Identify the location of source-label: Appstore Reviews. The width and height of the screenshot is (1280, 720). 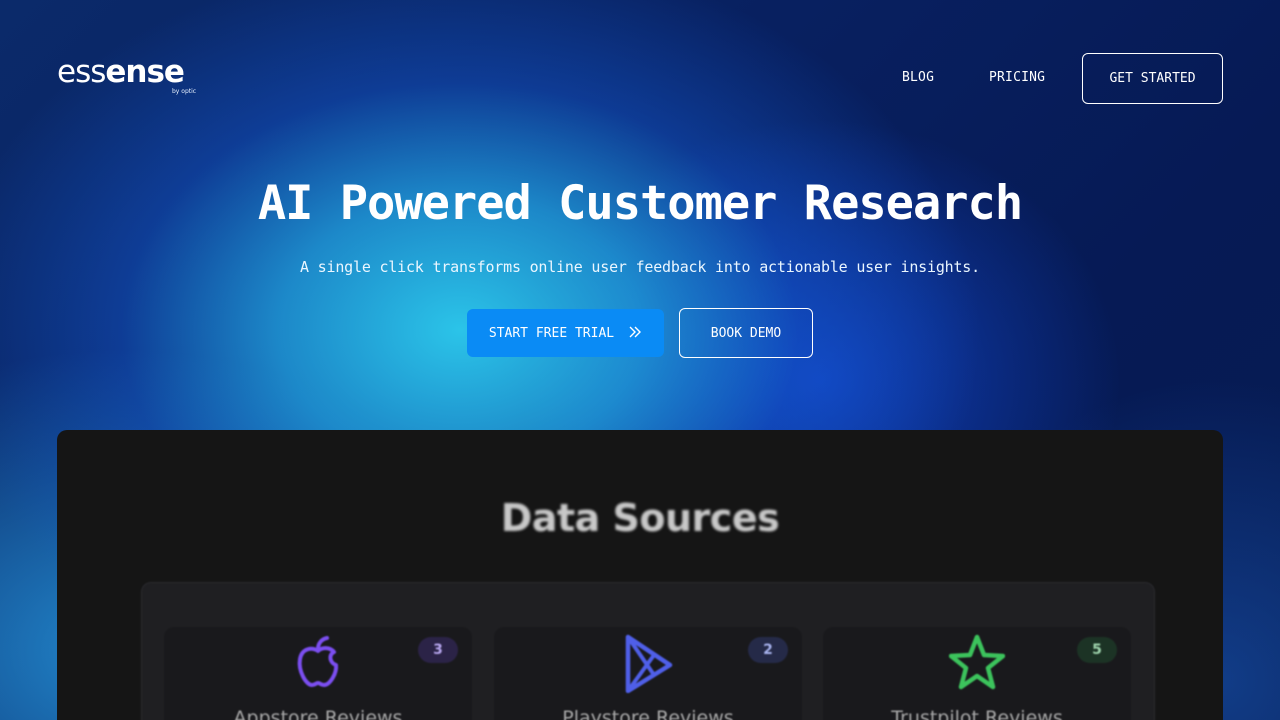
(318, 713).